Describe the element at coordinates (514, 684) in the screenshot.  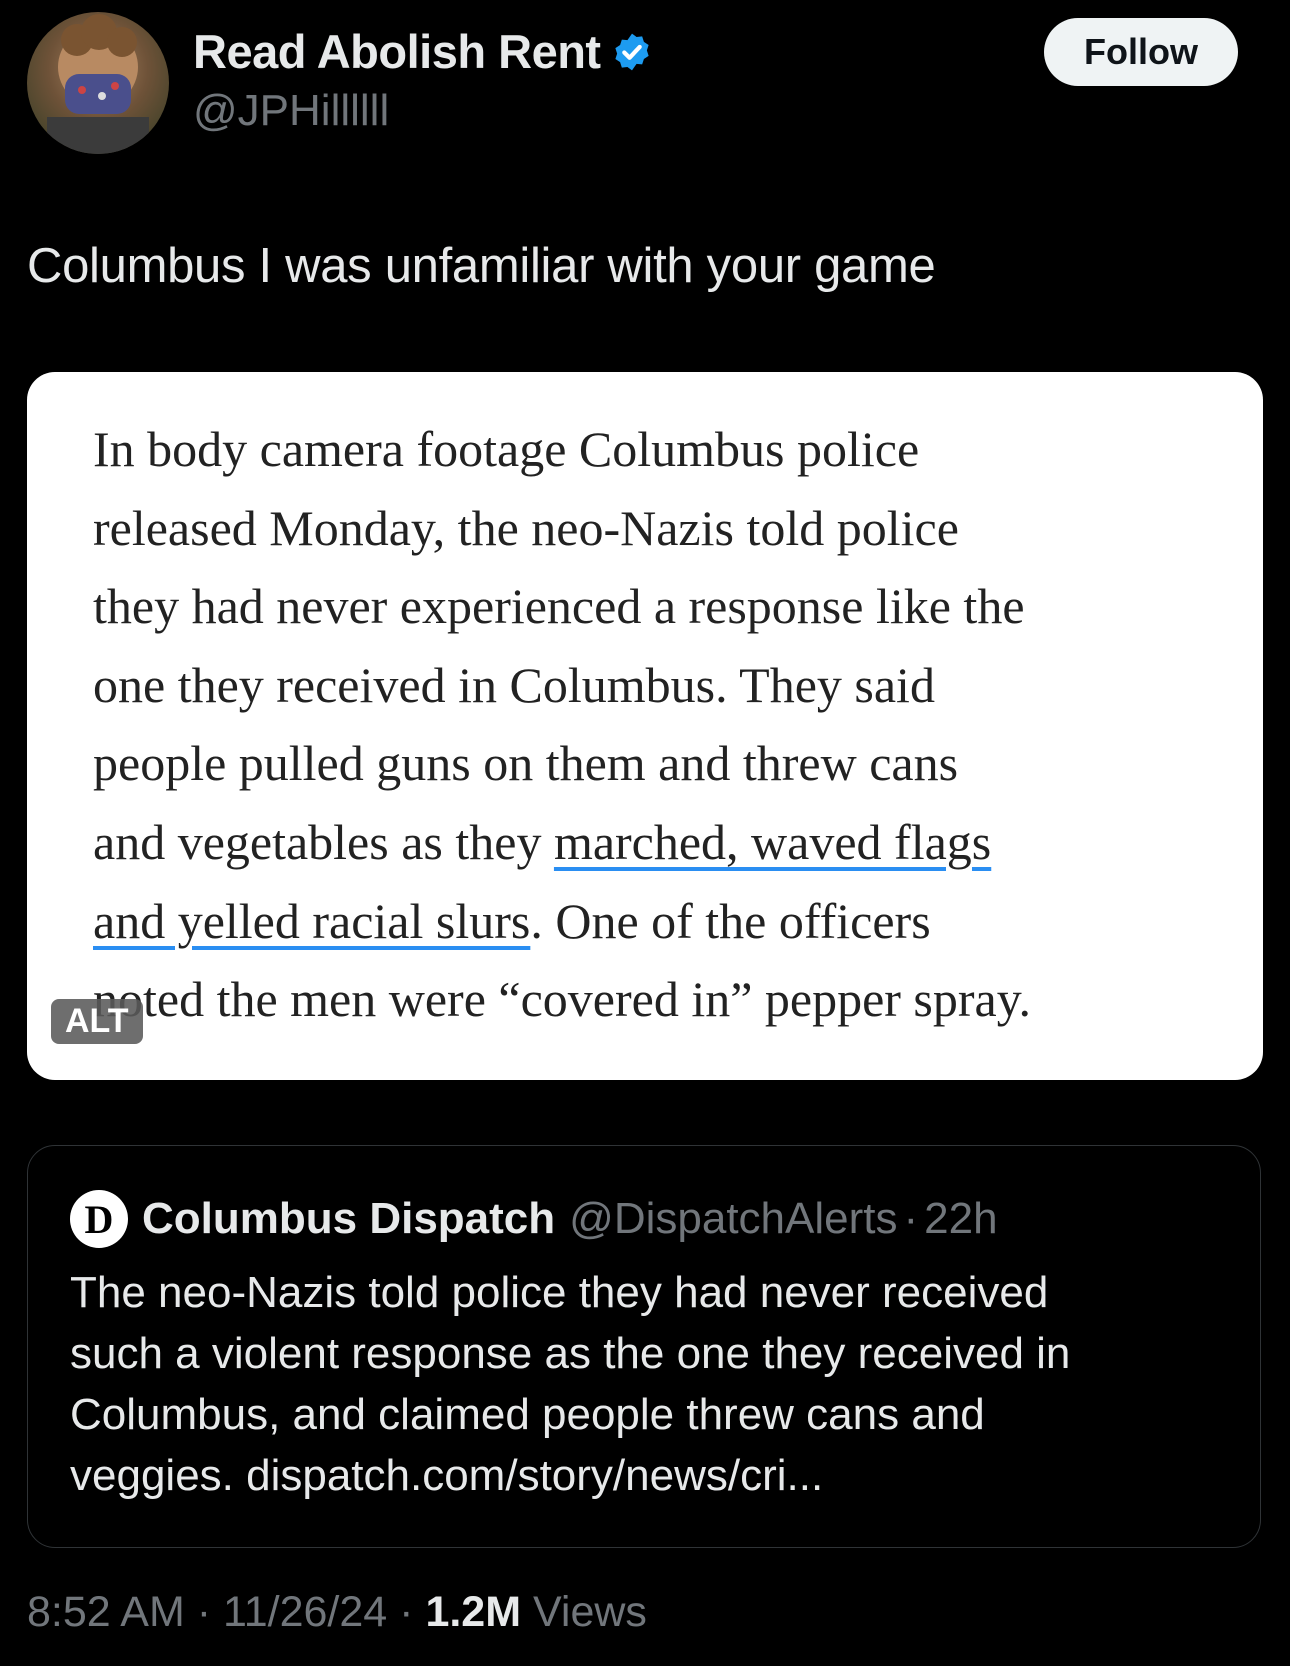
I see `article-line: one they received in Columbus. They said` at that location.